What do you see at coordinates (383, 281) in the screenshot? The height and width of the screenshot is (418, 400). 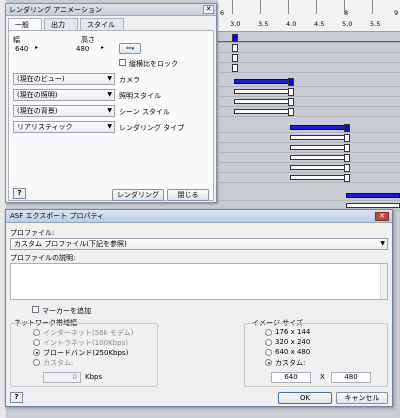 I see `scrollbar` at bounding box center [383, 281].